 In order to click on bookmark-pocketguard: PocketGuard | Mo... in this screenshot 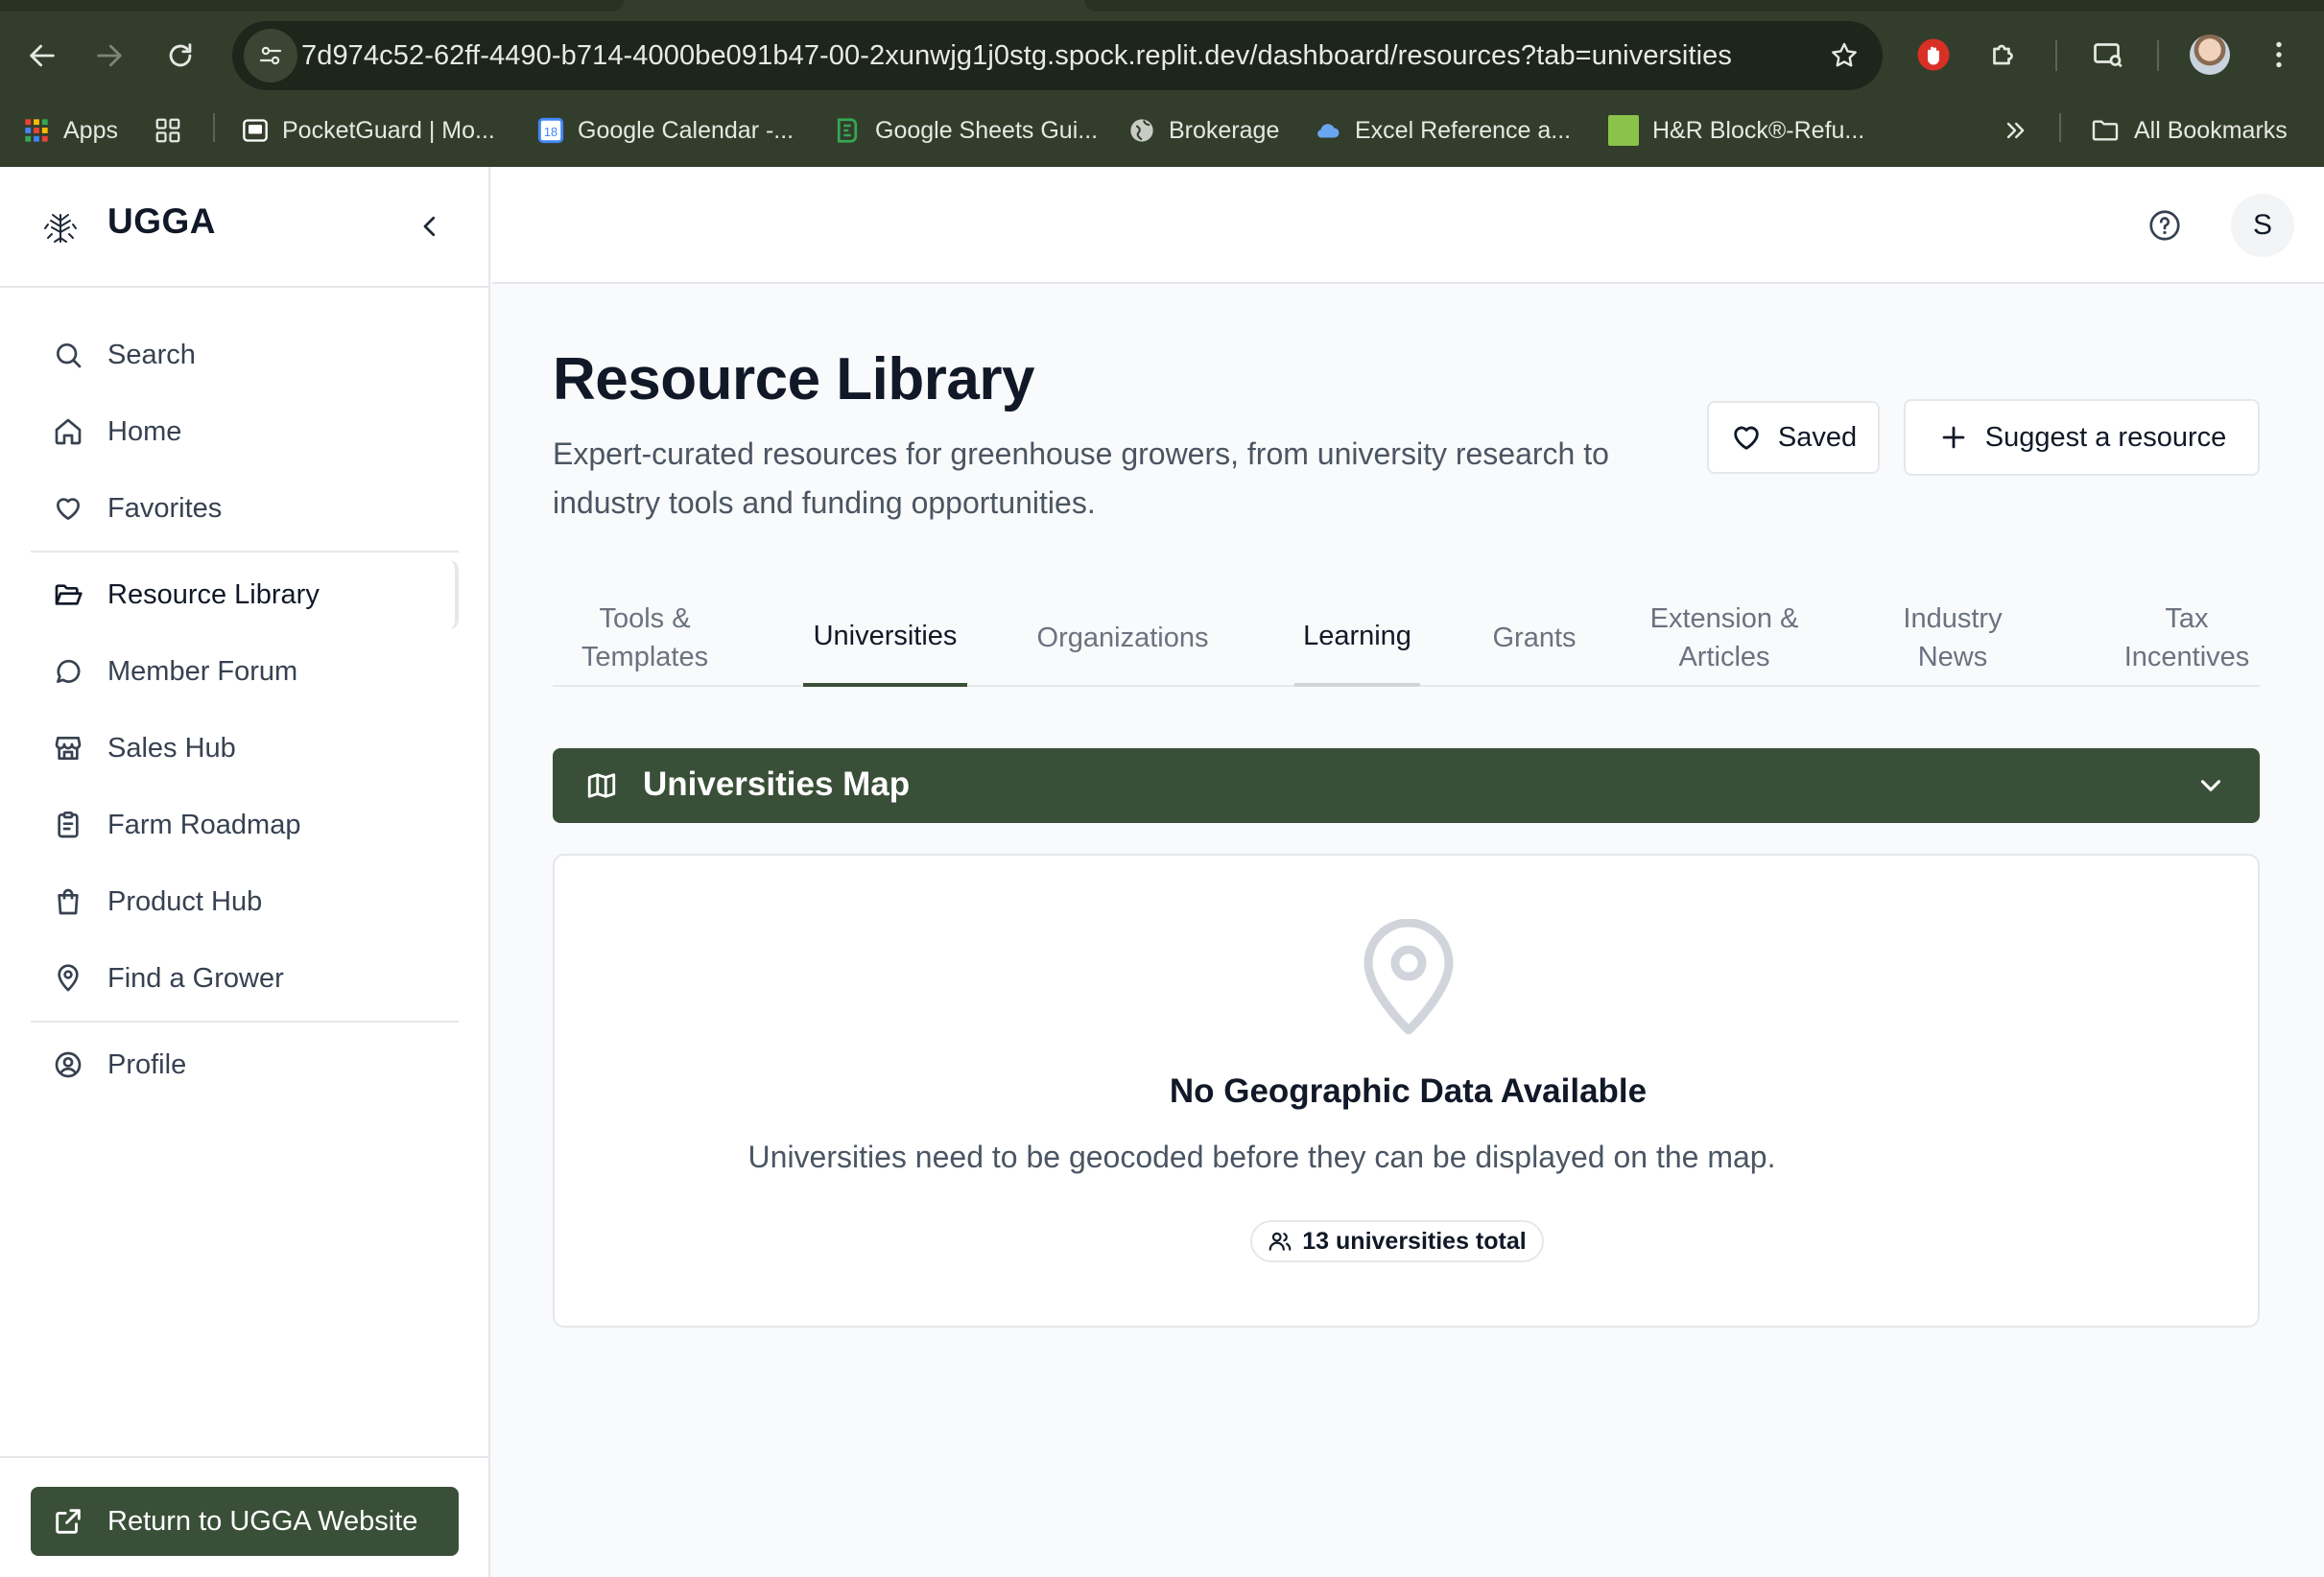, I will do `click(368, 130)`.